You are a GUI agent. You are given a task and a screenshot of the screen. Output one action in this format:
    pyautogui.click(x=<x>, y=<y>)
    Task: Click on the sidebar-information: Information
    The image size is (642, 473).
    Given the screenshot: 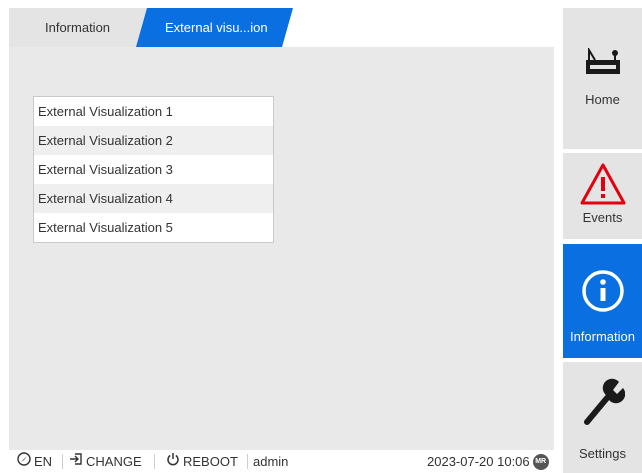 What is the action you would take?
    pyautogui.click(x=602, y=301)
    